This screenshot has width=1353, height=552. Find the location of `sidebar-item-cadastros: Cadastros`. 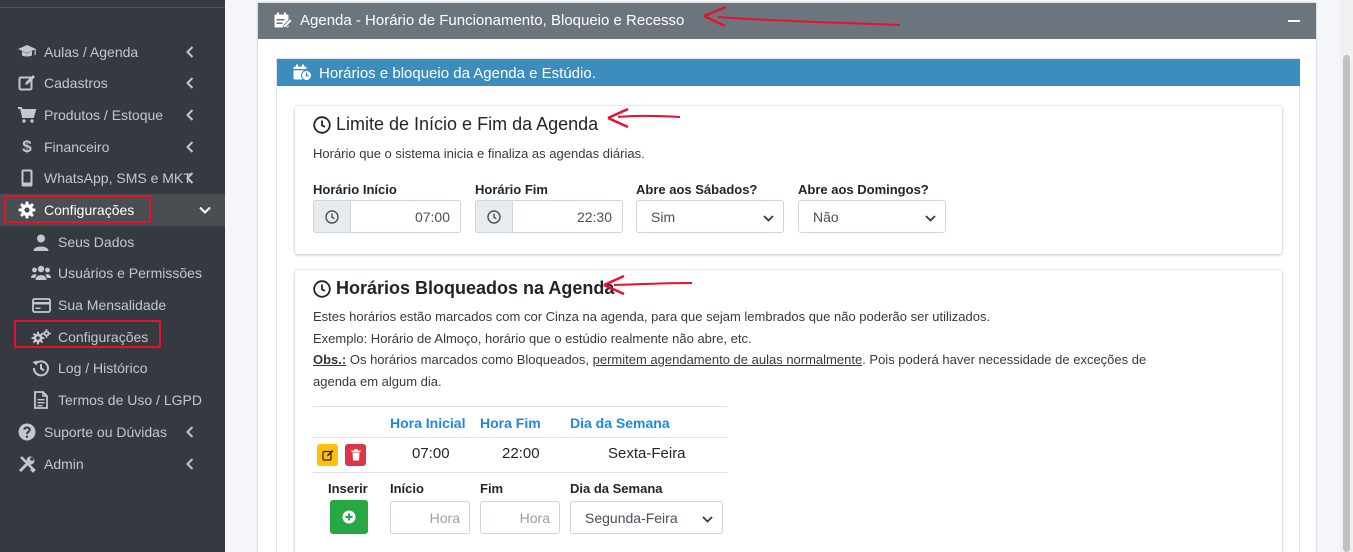

sidebar-item-cadastros: Cadastros is located at coordinates (112, 83).